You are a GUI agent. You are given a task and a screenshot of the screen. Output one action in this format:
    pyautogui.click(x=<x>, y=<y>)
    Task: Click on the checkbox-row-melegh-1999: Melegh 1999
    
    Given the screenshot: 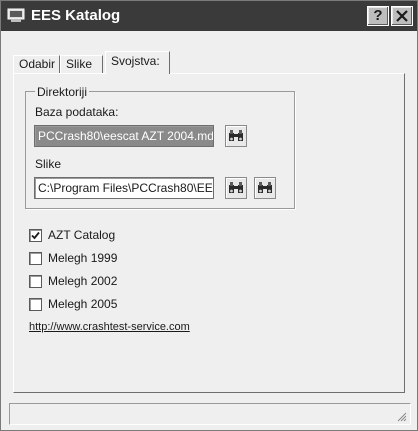 What is the action you would take?
    pyautogui.click(x=73, y=258)
    